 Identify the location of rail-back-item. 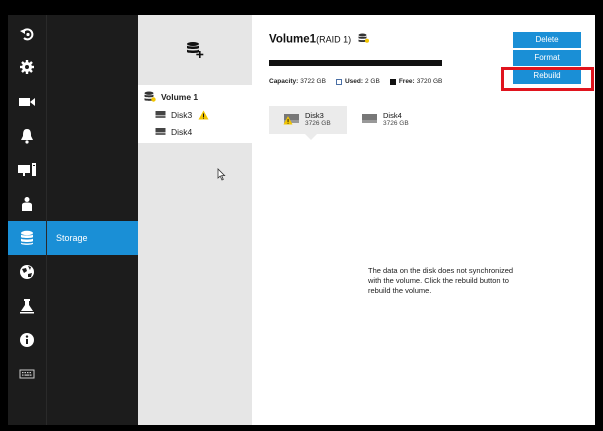
(27, 34).